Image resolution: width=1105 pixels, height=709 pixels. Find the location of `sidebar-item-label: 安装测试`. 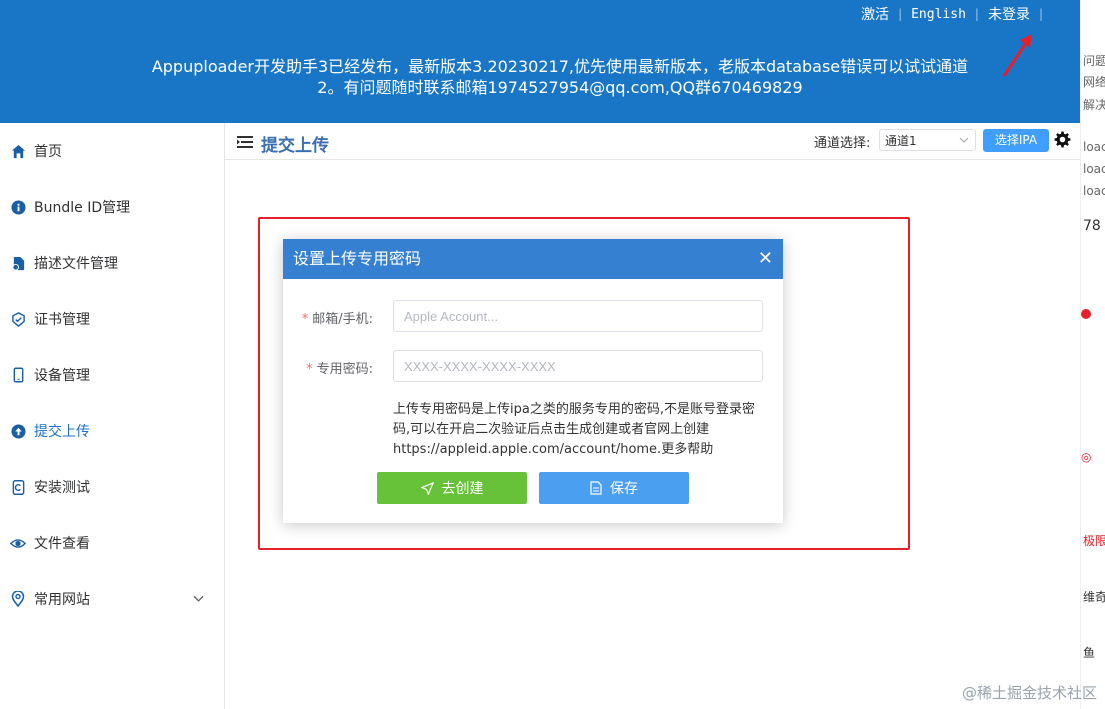

sidebar-item-label: 安装测试 is located at coordinates (62, 488).